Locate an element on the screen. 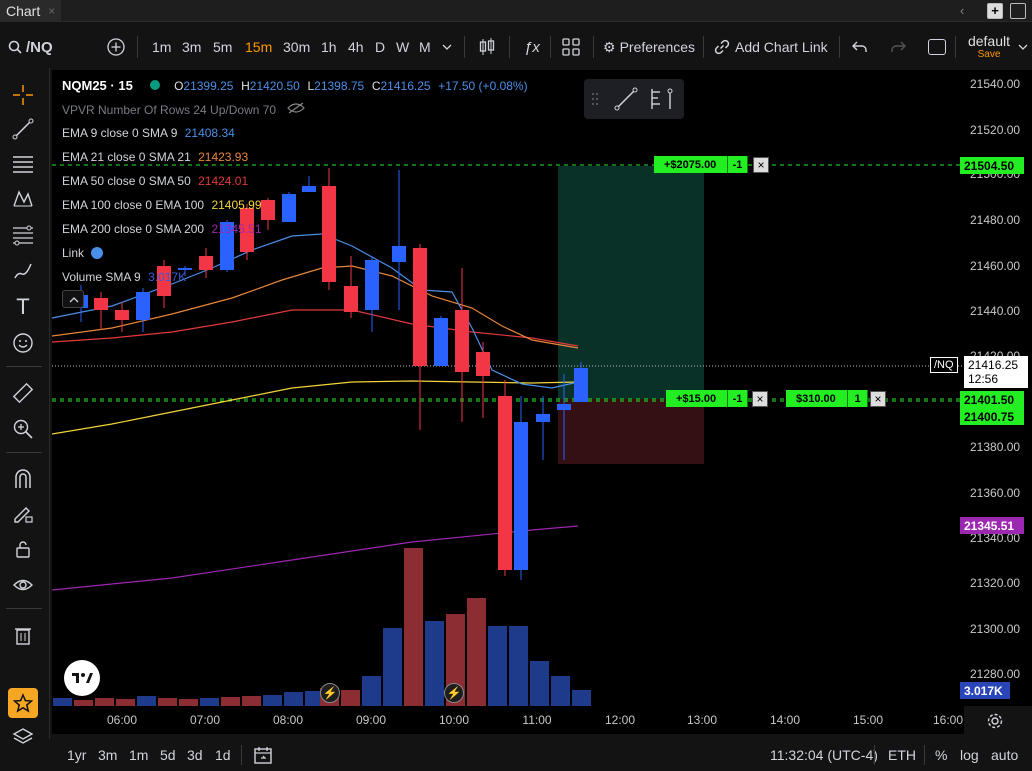 This screenshot has height=771, width=1032. layout-dropdown-icon is located at coordinates (1023, 47).